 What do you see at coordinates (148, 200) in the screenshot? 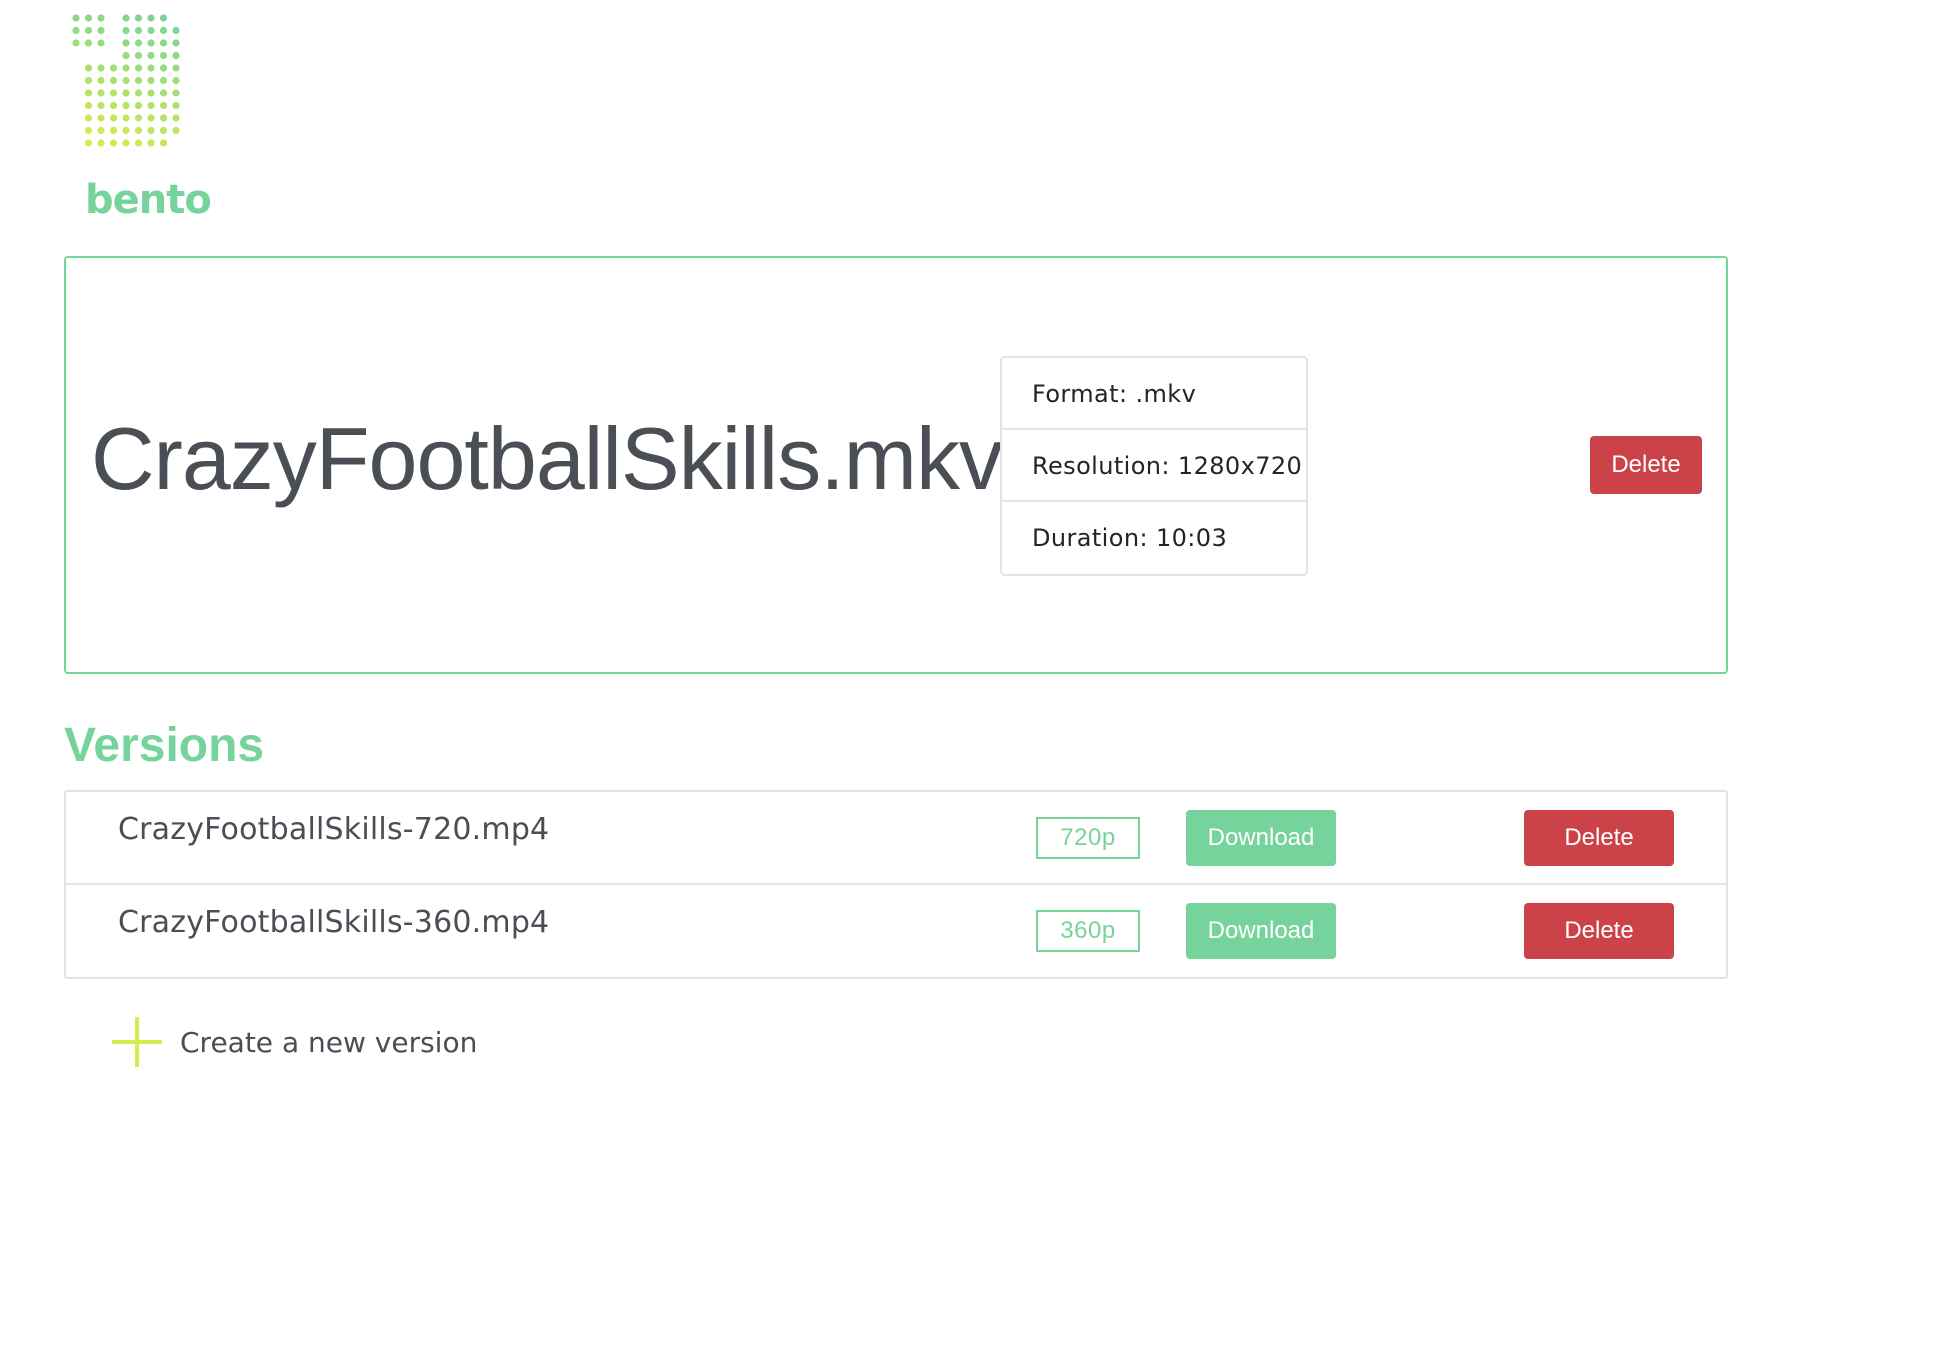
I see `logo-text: bento` at bounding box center [148, 200].